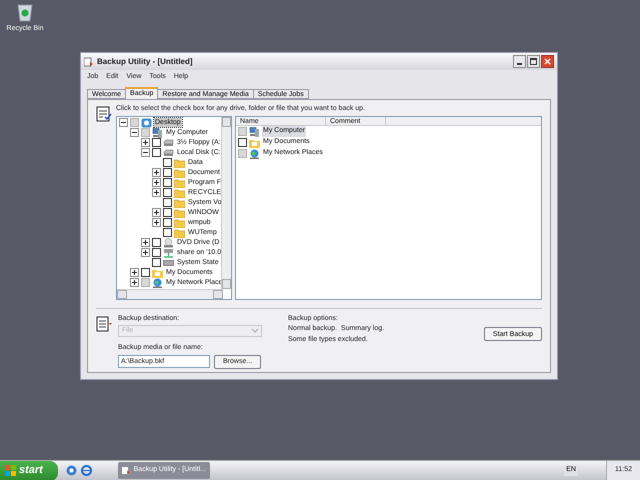 The image size is (640, 480). I want to click on horizontal-scrollbar, so click(170, 293).